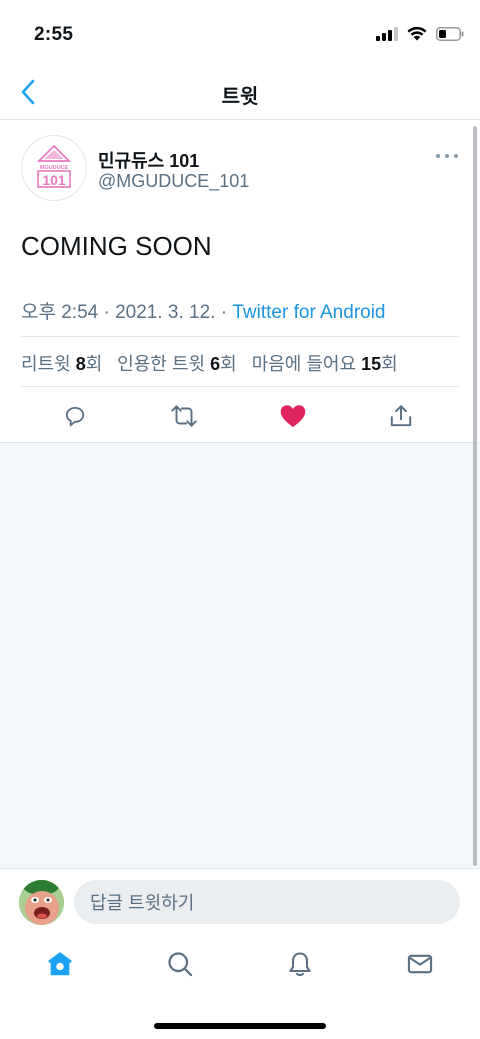 The height and width of the screenshot is (1039, 480). I want to click on more-options-button, so click(447, 156).